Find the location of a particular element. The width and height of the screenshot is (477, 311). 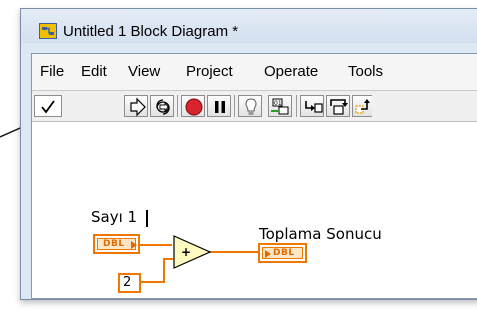

menu-operate: Operate is located at coordinates (291, 71).